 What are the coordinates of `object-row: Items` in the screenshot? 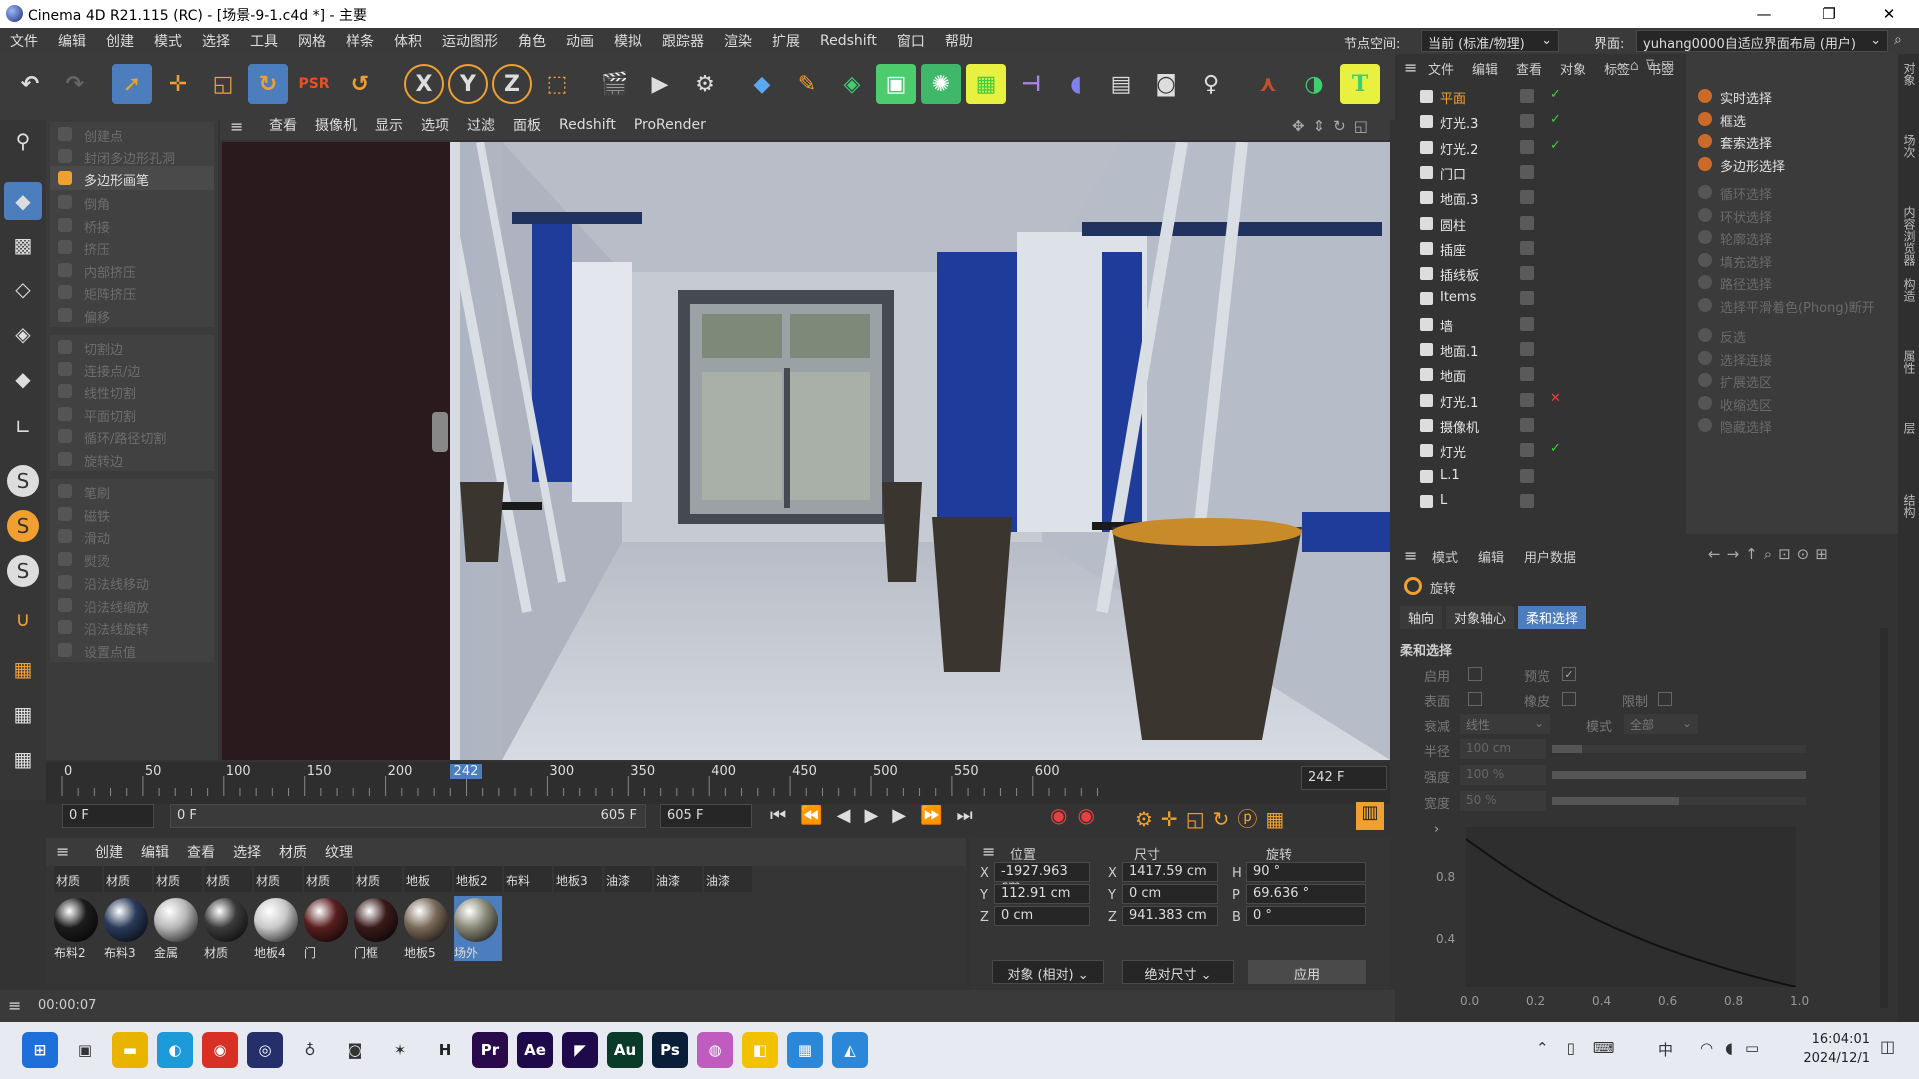 It's located at (1541, 298).